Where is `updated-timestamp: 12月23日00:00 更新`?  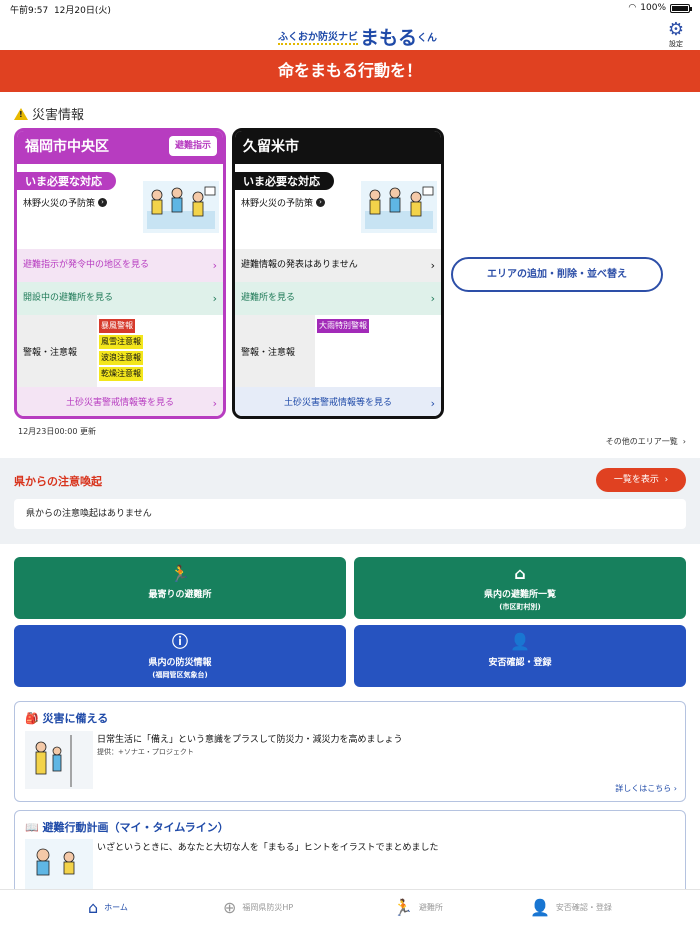
updated-timestamp: 12月23日00:00 更新 is located at coordinates (57, 431).